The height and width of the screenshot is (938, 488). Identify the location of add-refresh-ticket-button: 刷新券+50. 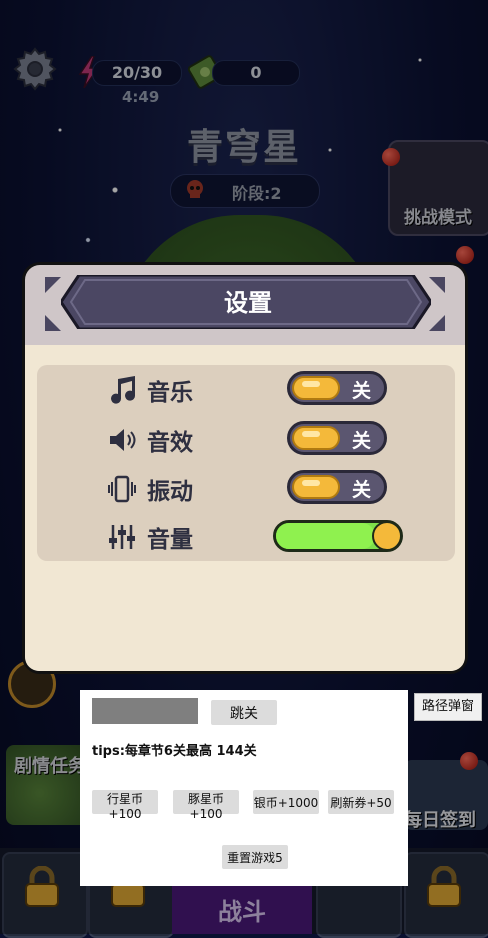
(361, 802).